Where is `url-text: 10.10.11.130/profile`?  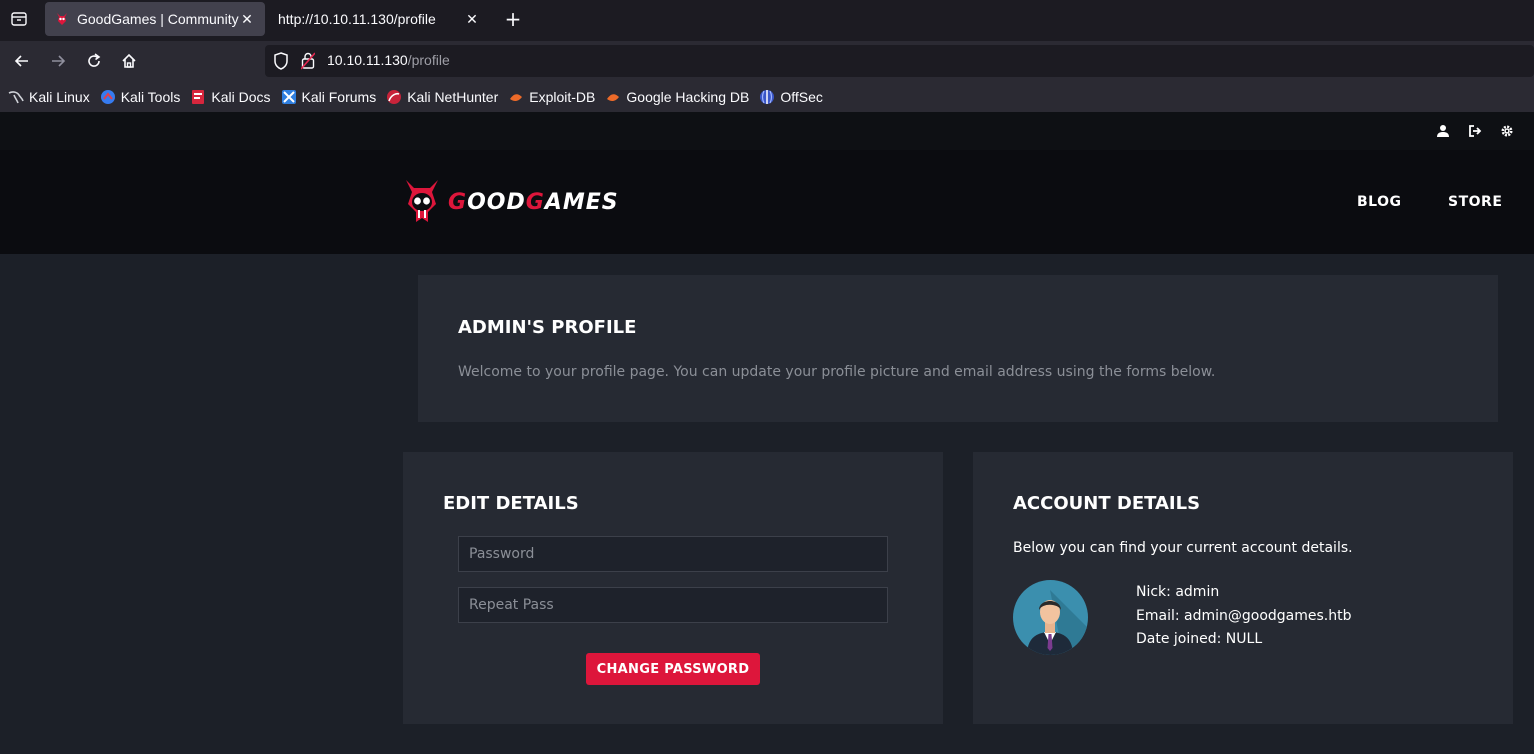 url-text: 10.10.11.130/profile is located at coordinates (388, 60).